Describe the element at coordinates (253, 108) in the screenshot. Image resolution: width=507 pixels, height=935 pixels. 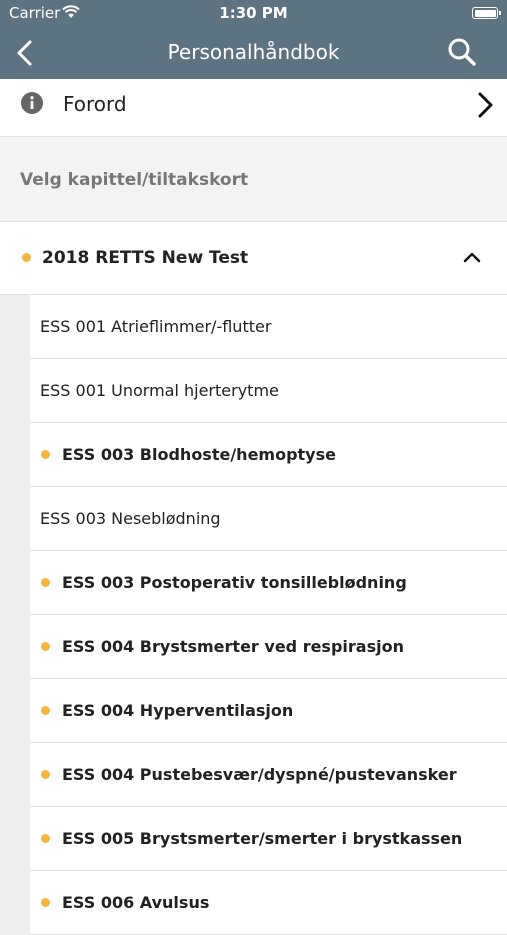
I see `forord-row: Forord` at that location.